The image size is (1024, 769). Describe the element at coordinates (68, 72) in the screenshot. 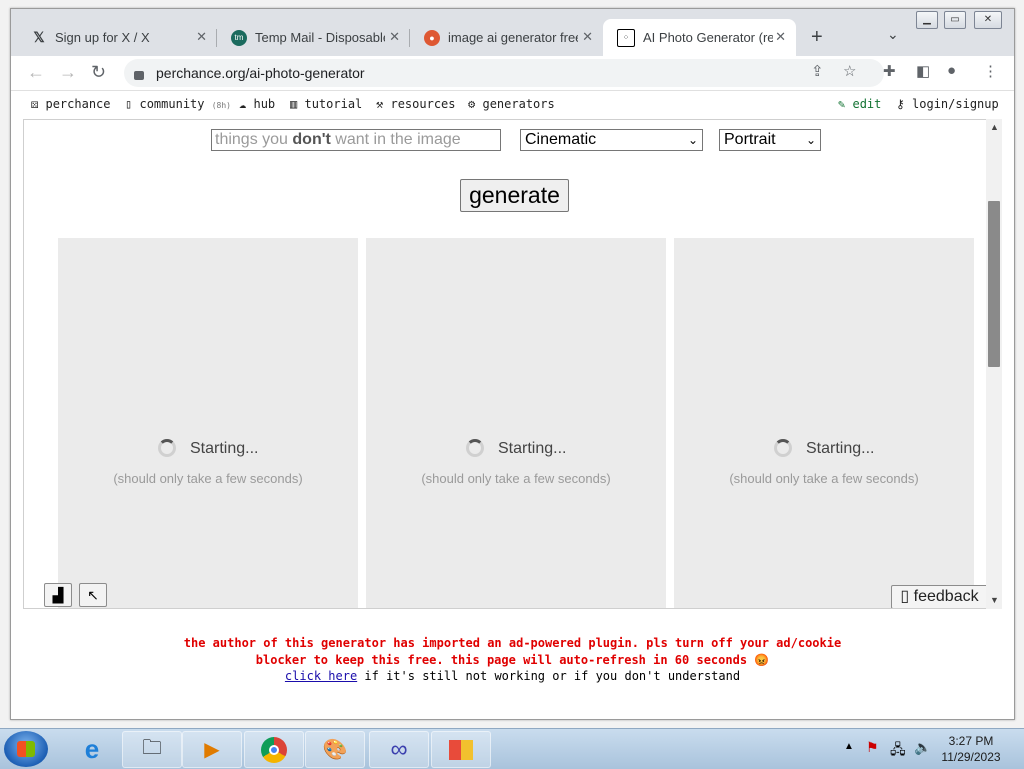

I see `forward-icon: →` at that location.